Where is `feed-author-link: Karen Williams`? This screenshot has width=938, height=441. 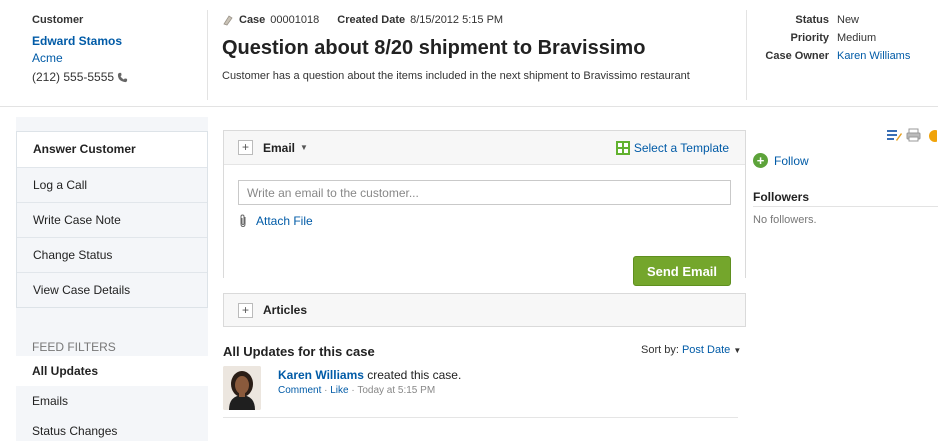
feed-author-link: Karen Williams is located at coordinates (321, 375).